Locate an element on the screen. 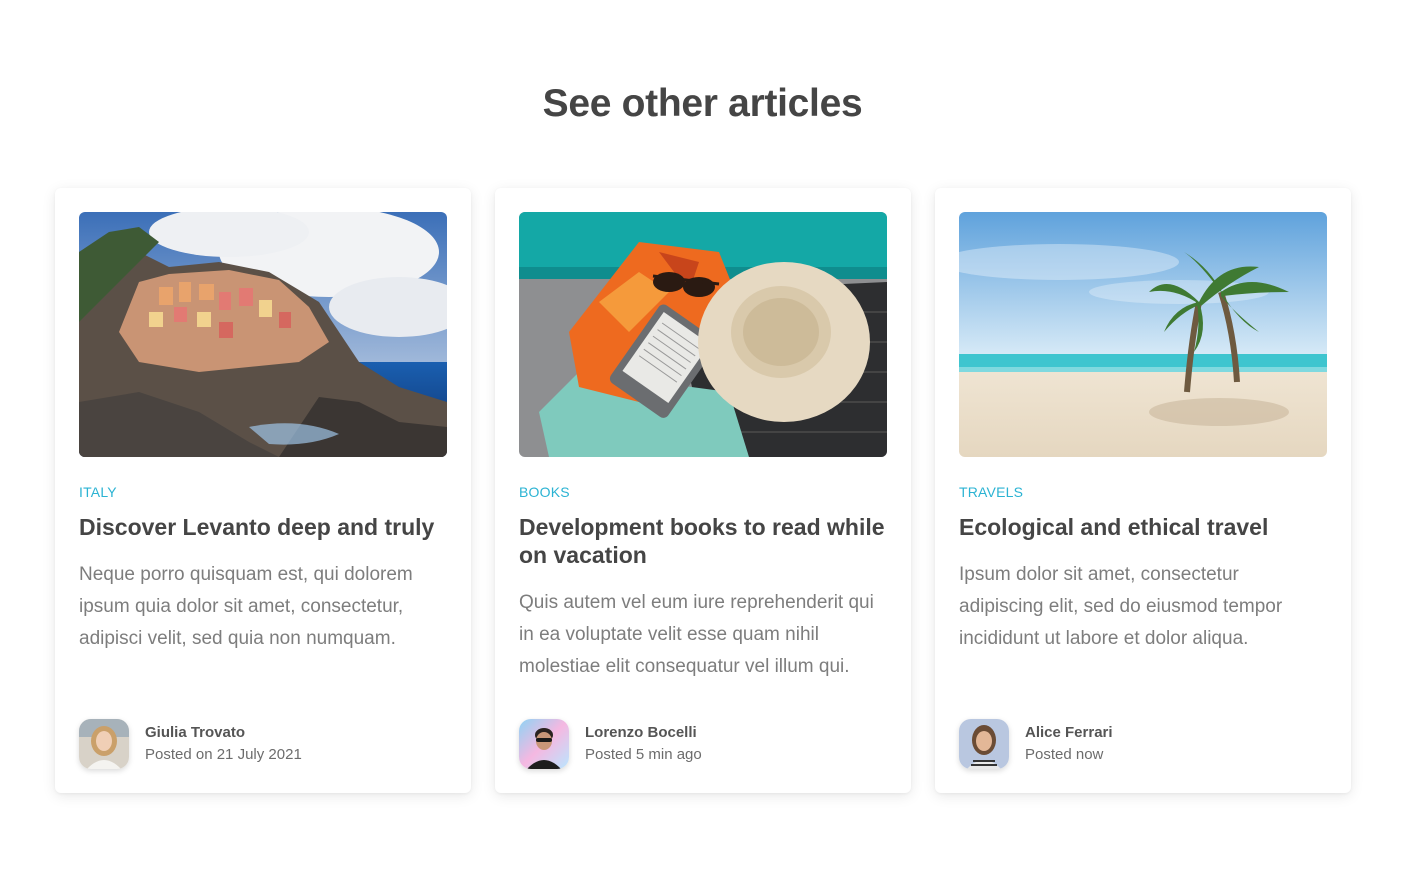  author-name: Lorenzo Bocelli is located at coordinates (641, 732).